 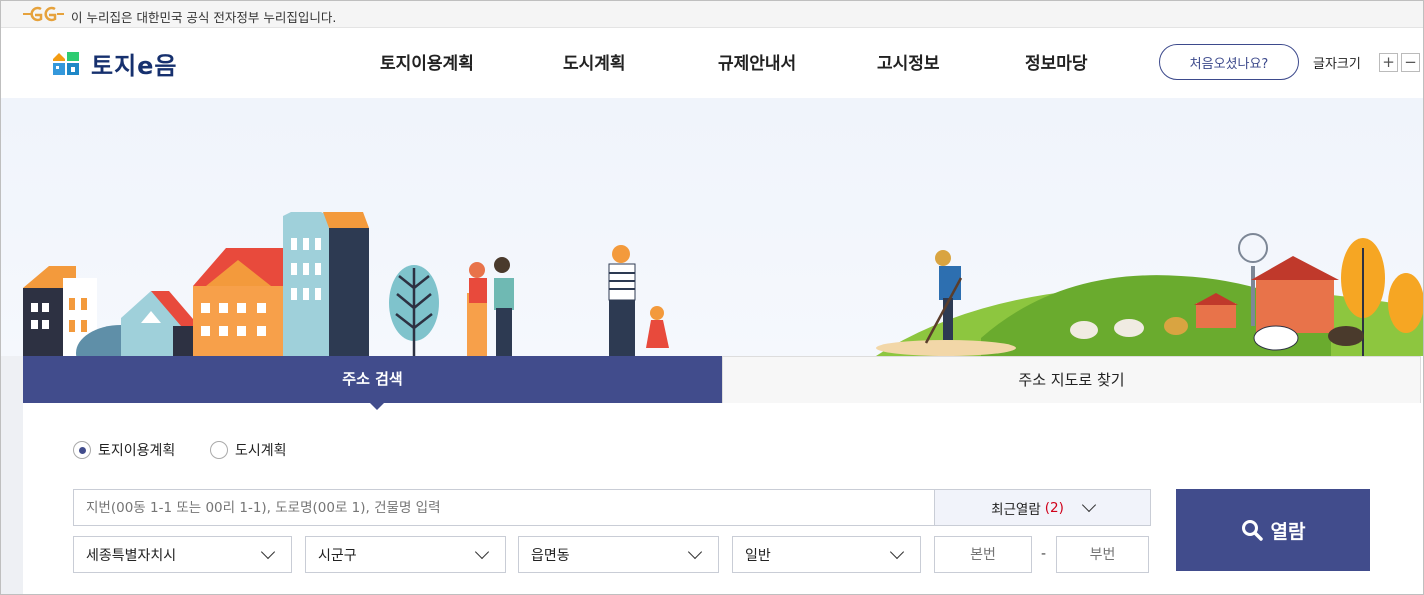 What do you see at coordinates (1410, 62) in the screenshot?
I see `font-decrease-button: −` at bounding box center [1410, 62].